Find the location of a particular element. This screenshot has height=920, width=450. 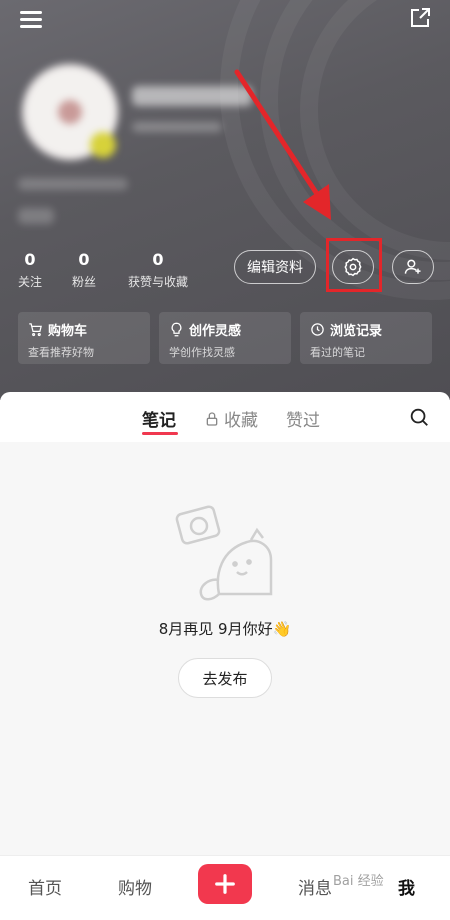

lock-icon is located at coordinates (212, 418).